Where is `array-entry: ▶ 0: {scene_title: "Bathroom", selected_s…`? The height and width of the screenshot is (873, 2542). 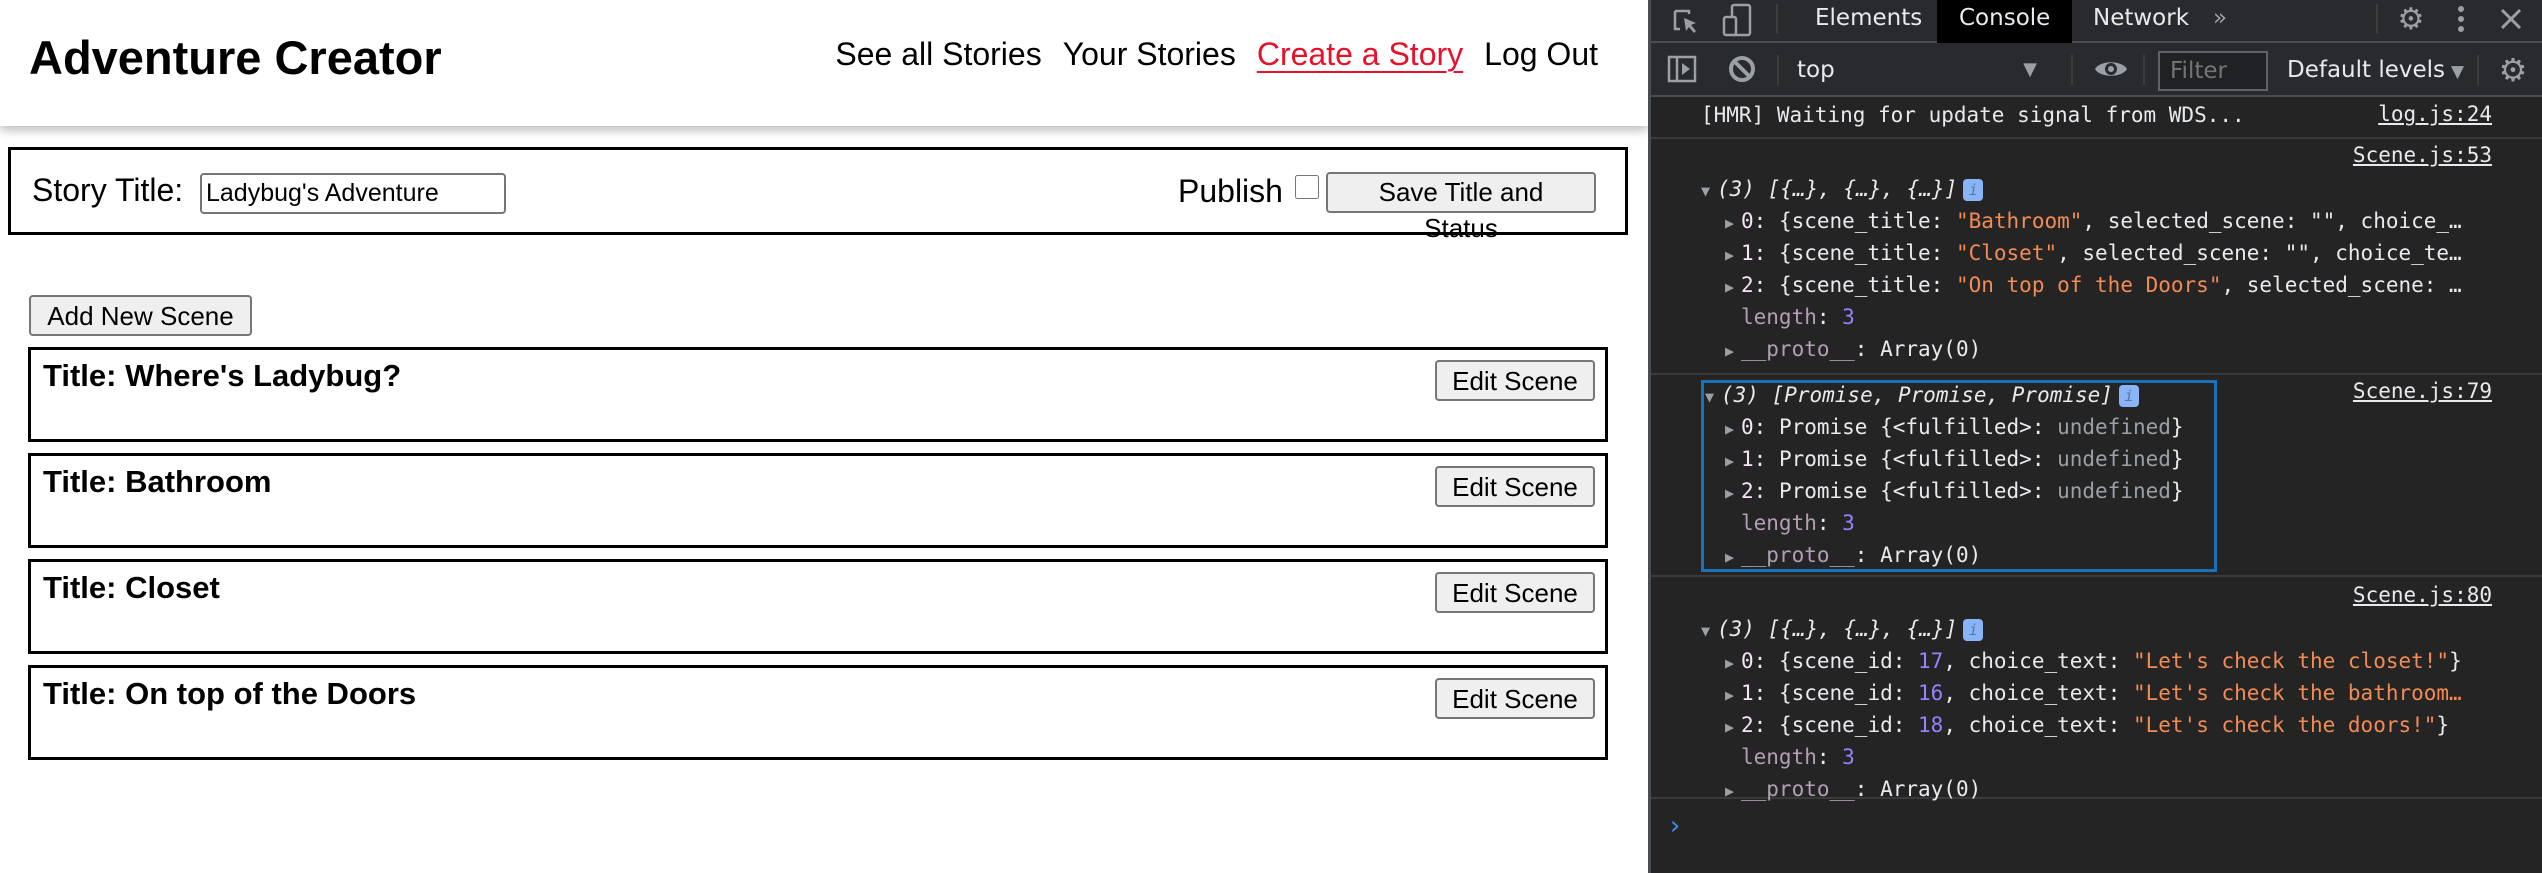
array-entry: ▶ 0: {scene_title: "Bathroom", selected_s… is located at coordinates (2093, 221).